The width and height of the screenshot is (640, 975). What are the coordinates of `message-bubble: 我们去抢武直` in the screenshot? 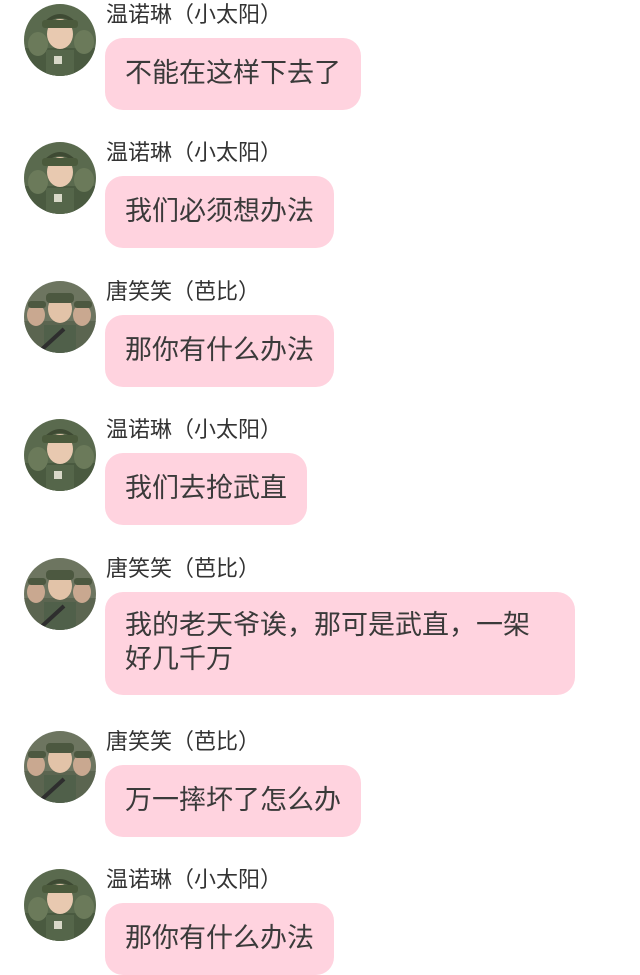 It's located at (206, 489).